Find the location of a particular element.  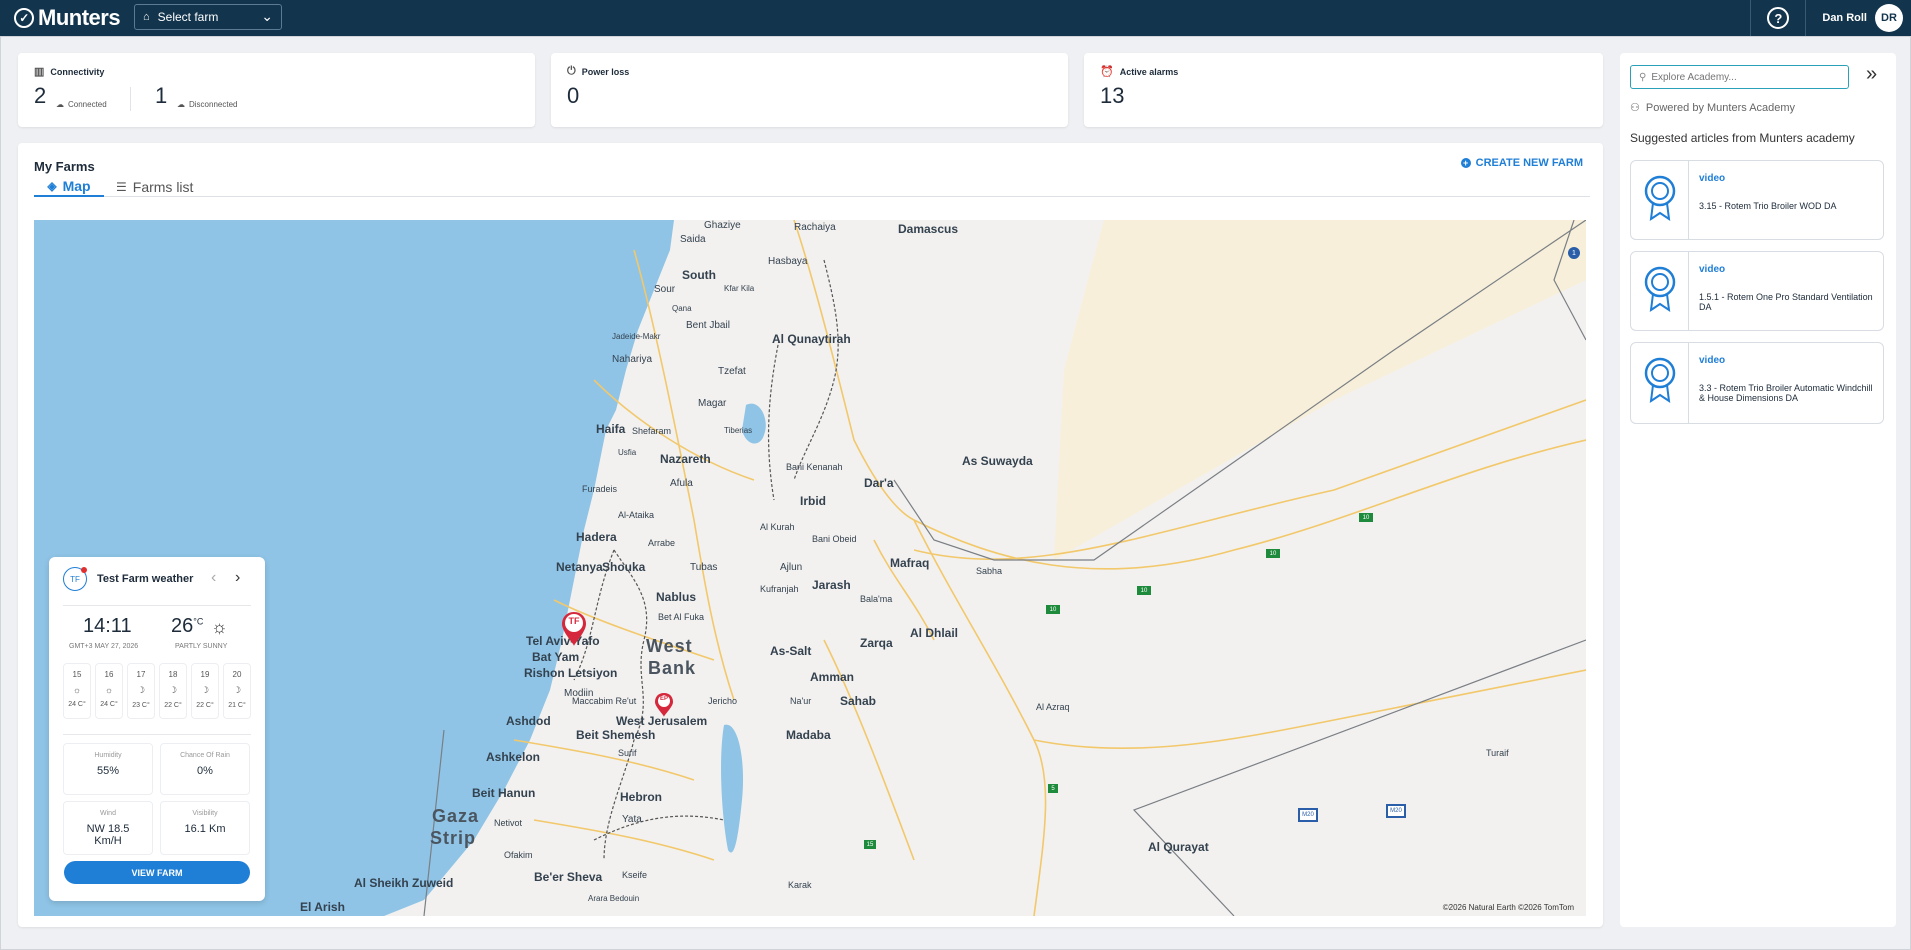

map-label: Zarqa is located at coordinates (876, 643).